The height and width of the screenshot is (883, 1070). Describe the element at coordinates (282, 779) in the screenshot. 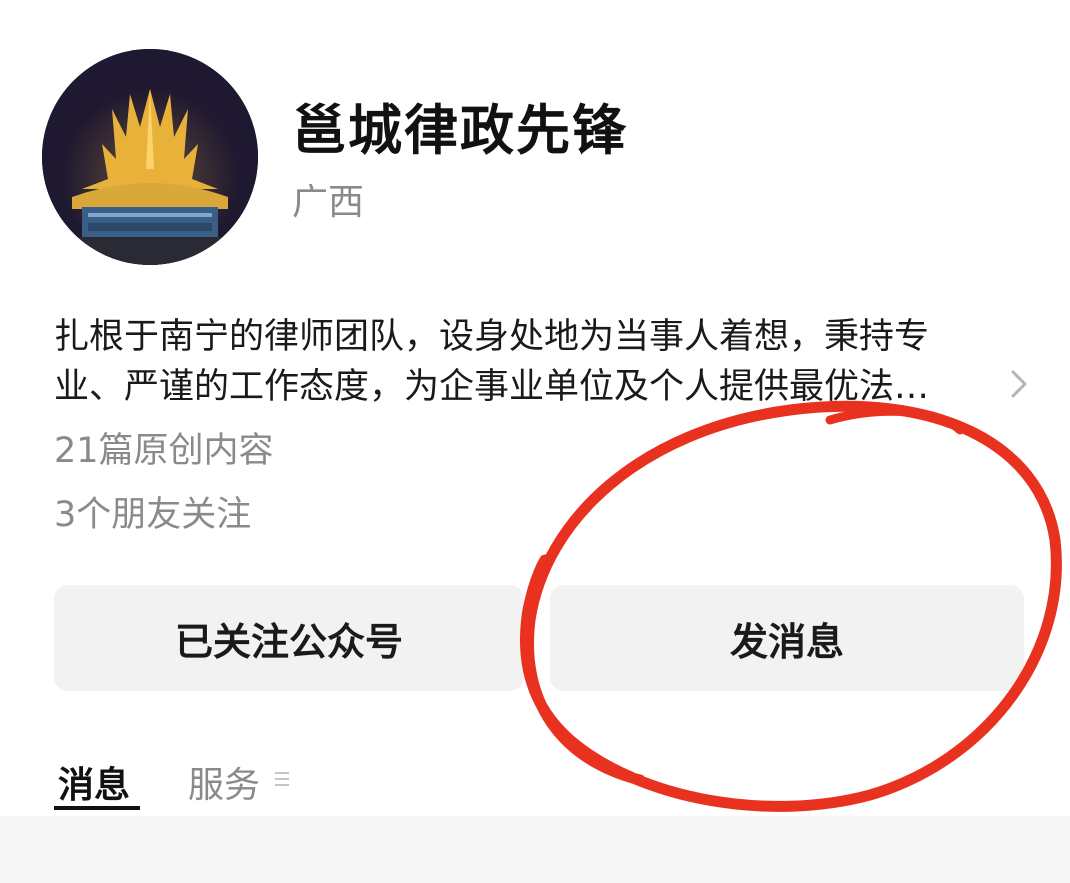

I see `menu-icon` at that location.